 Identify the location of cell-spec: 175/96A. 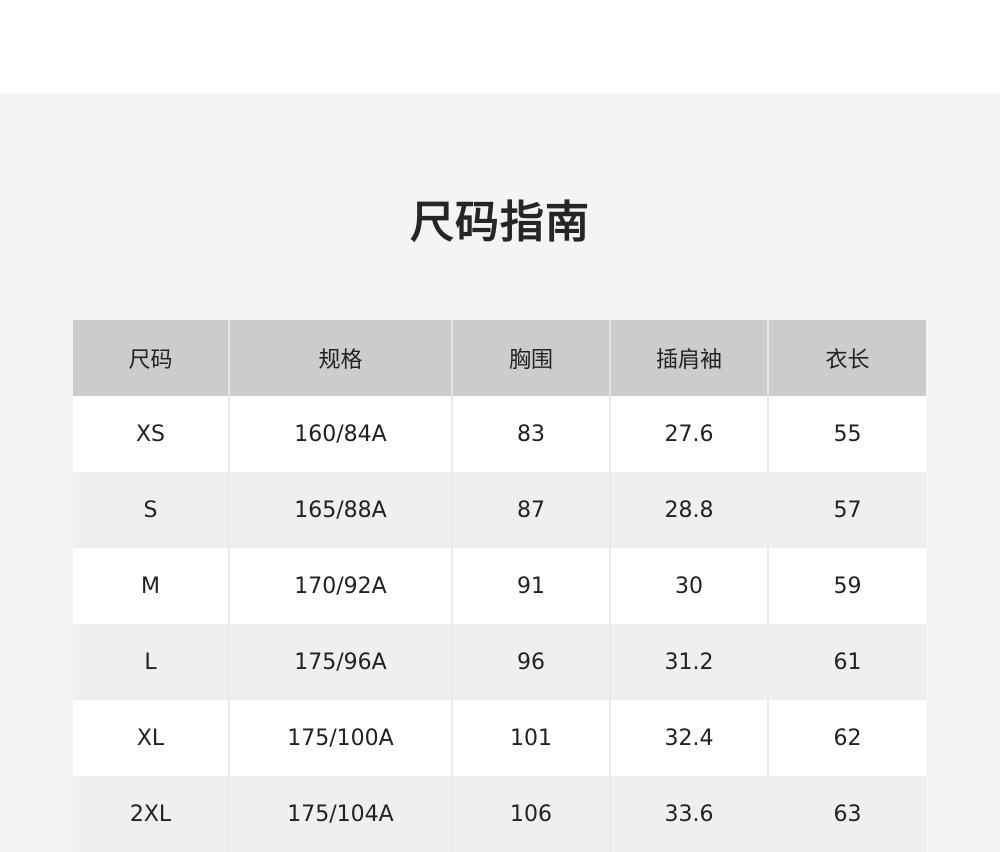
(341, 662).